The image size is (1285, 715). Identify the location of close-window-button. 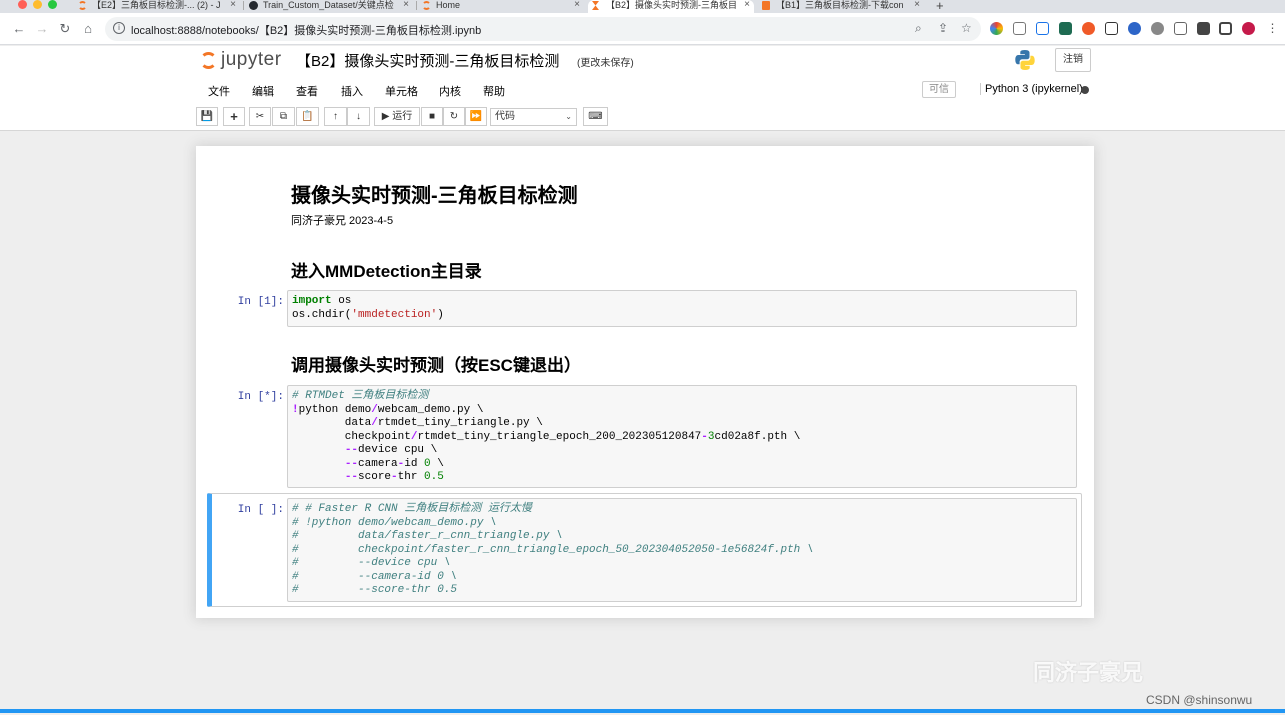
(22, 4).